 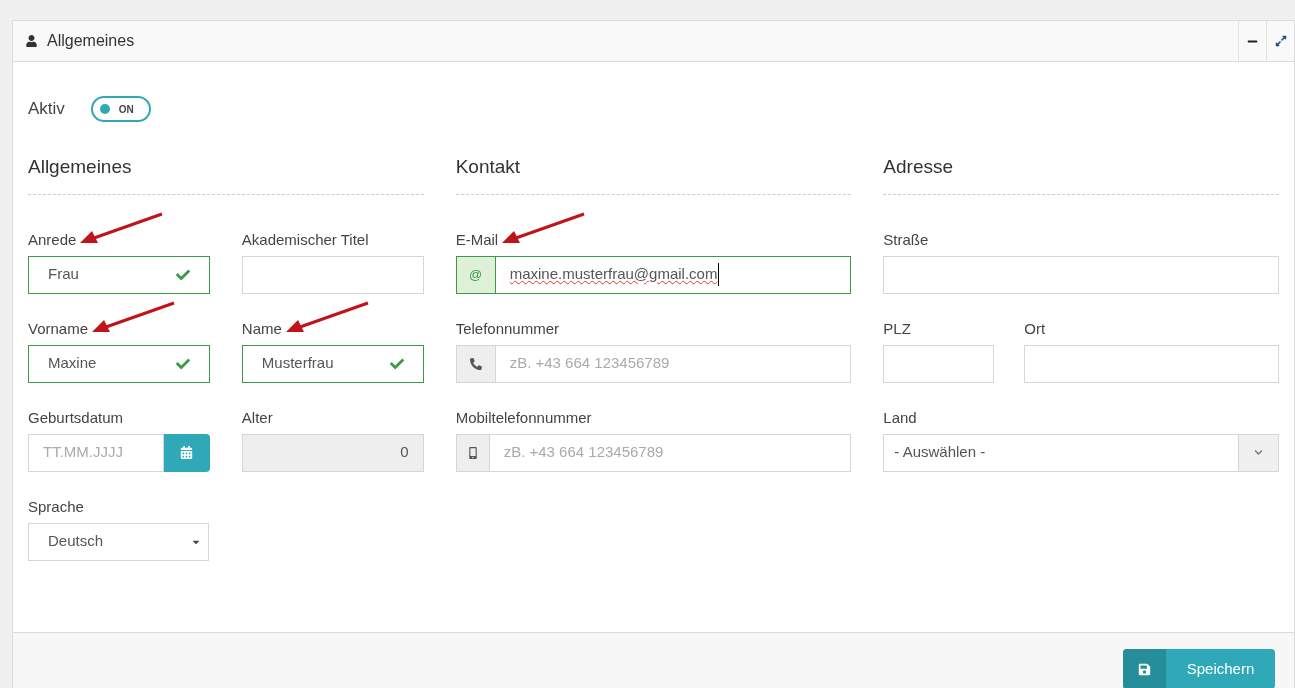 I want to click on input-field: maxine.musterfrau@gmail.com, so click(x=673, y=274).